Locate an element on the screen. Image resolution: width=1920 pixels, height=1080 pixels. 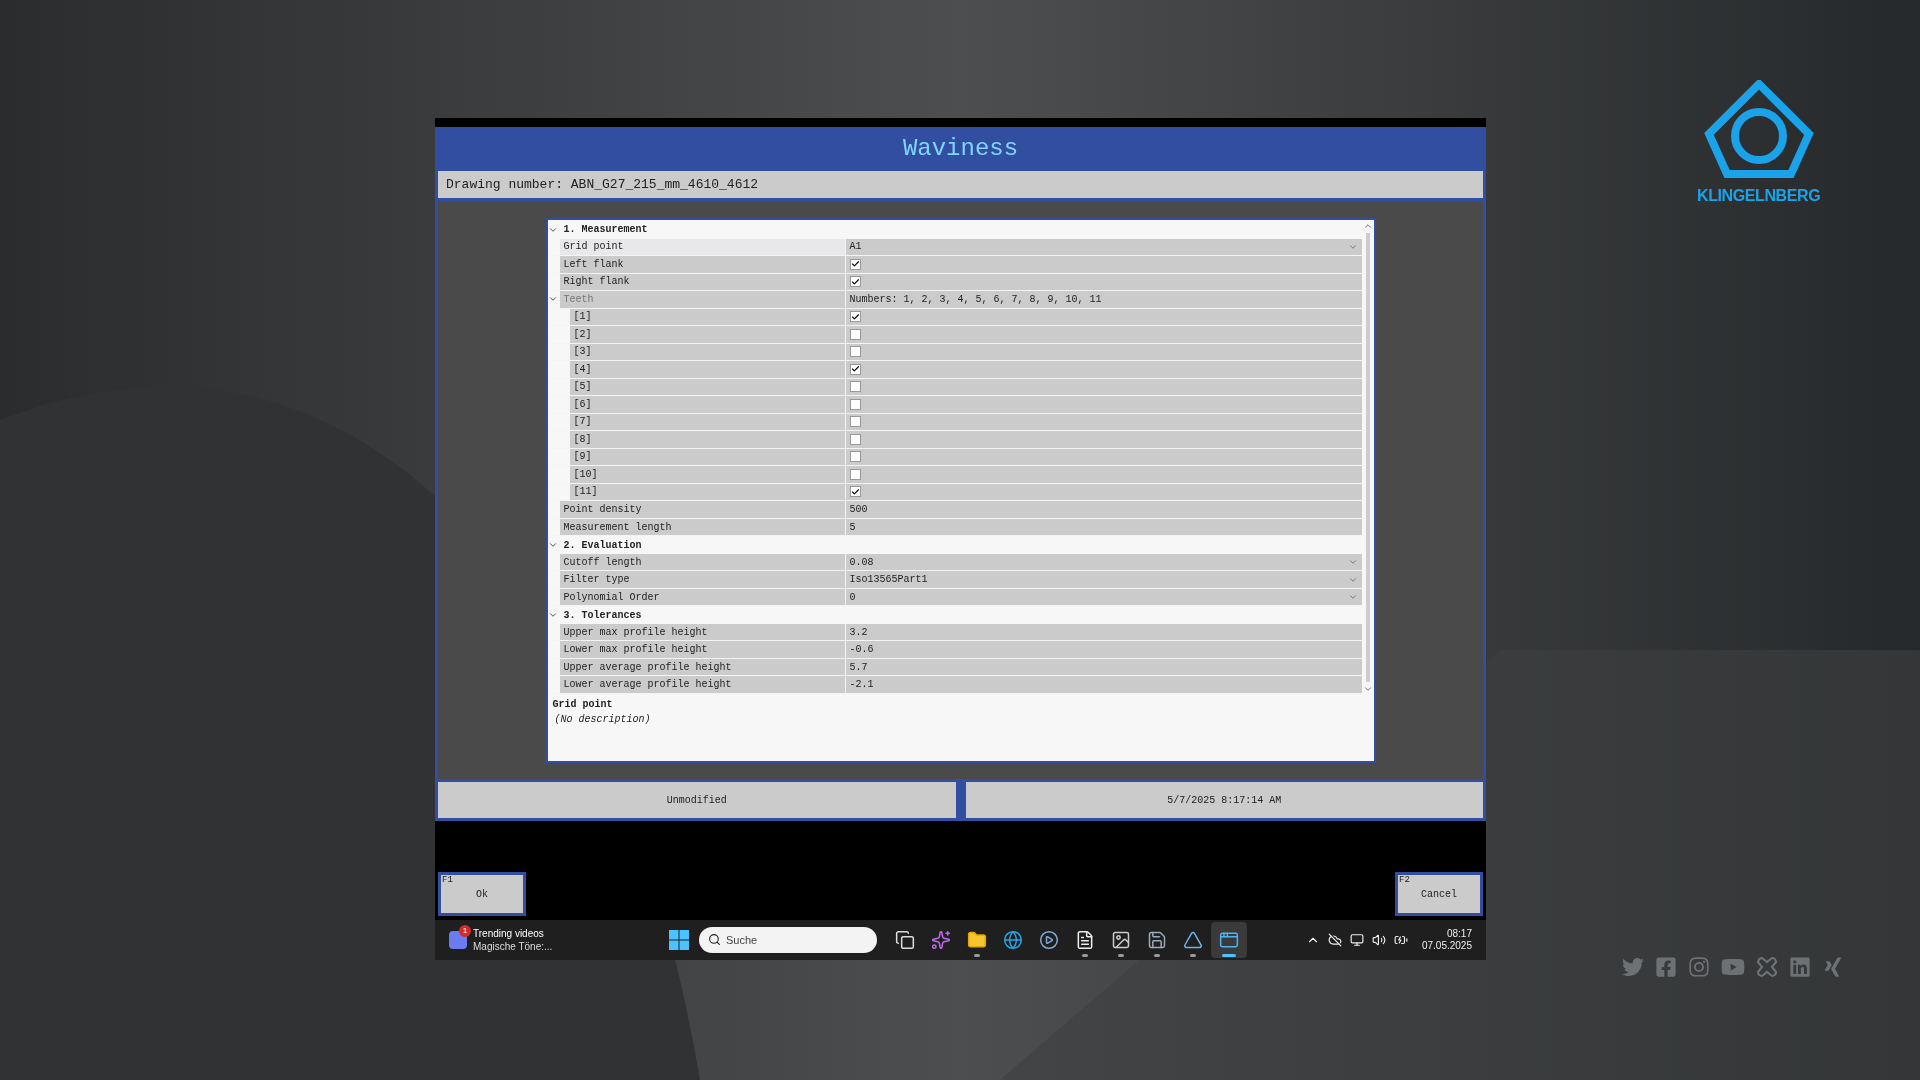
description-text: (No description) is located at coordinates (602, 720).